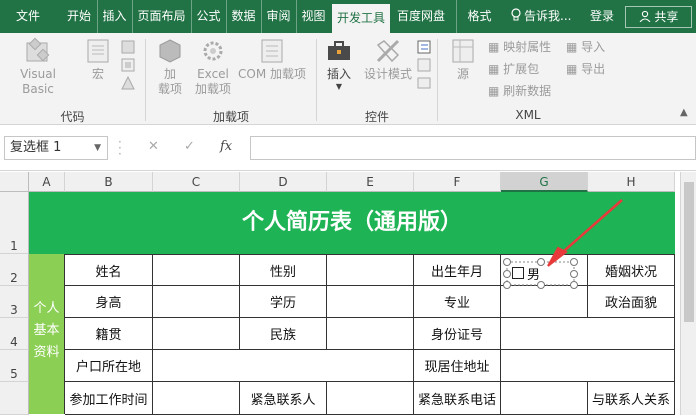 The image size is (696, 415). What do you see at coordinates (129, 48) in the screenshot?
I see `record-macro-icon` at bounding box center [129, 48].